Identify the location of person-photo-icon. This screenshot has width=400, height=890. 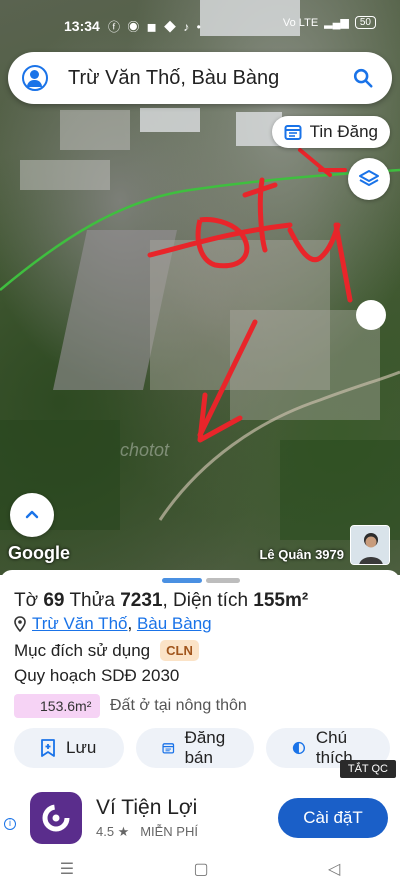
(370, 545).